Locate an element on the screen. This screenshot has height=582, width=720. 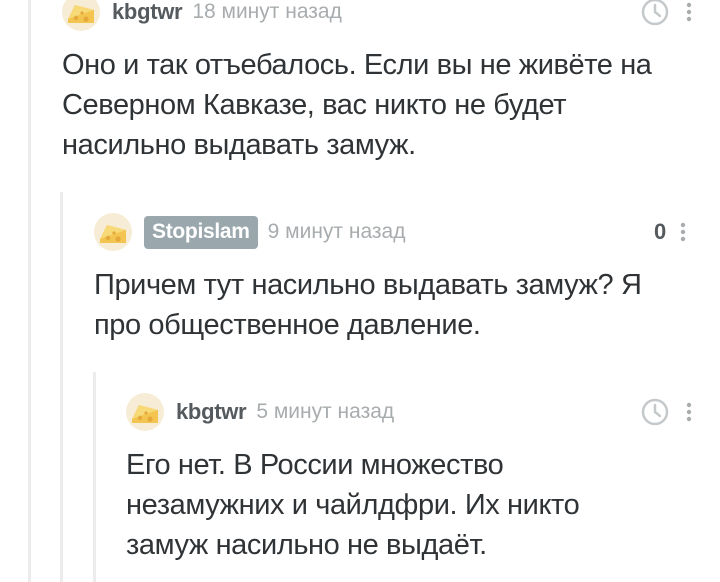
comment-header: kbgtwr 18 минут назад is located at coordinates (202, 17).